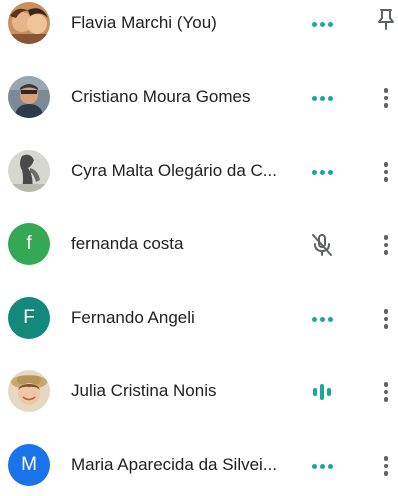  I want to click on participant-row: Julia Cristina Nonis, so click(199, 392).